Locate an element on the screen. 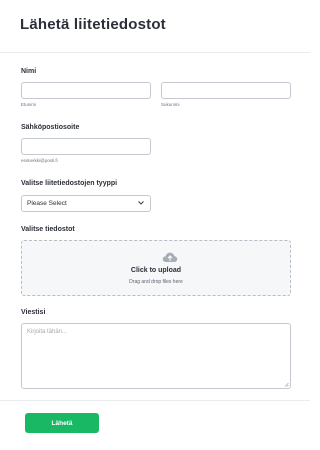 This screenshot has height=450, width=320. upload-label: Valitse tiedostot is located at coordinates (48, 229).